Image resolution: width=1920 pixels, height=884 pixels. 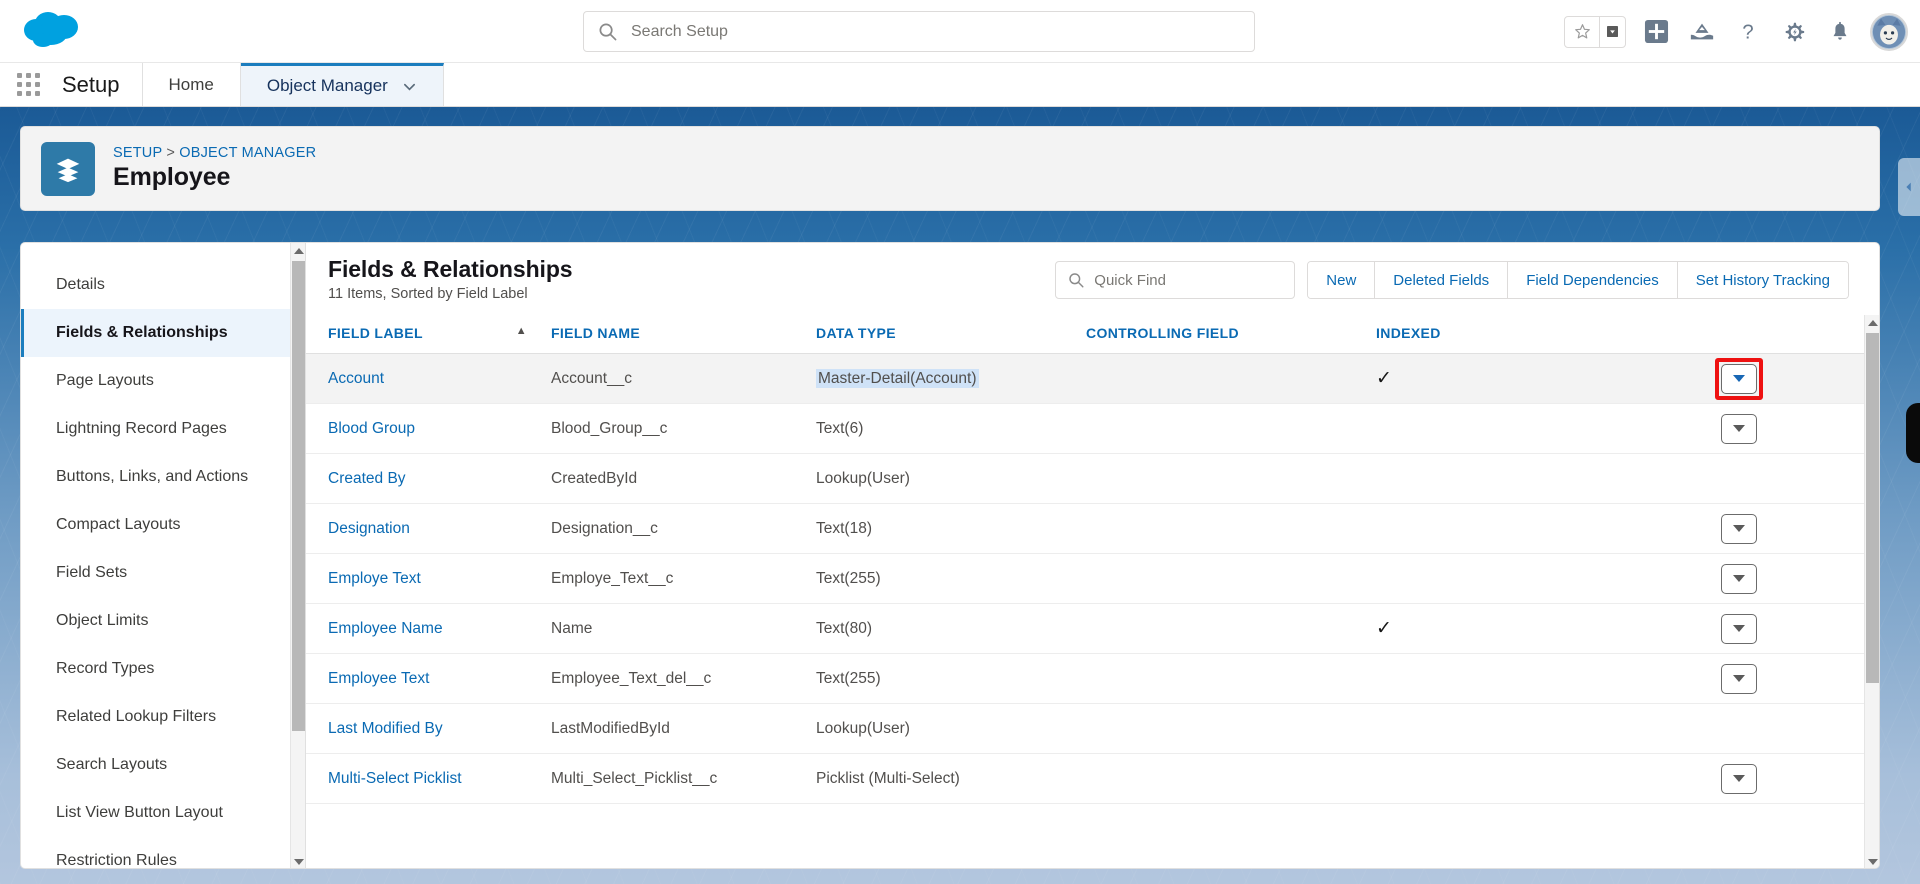 I want to click on sidebar-item-related-lookup-filters: Related Lookup Filters, so click(x=163, y=717).